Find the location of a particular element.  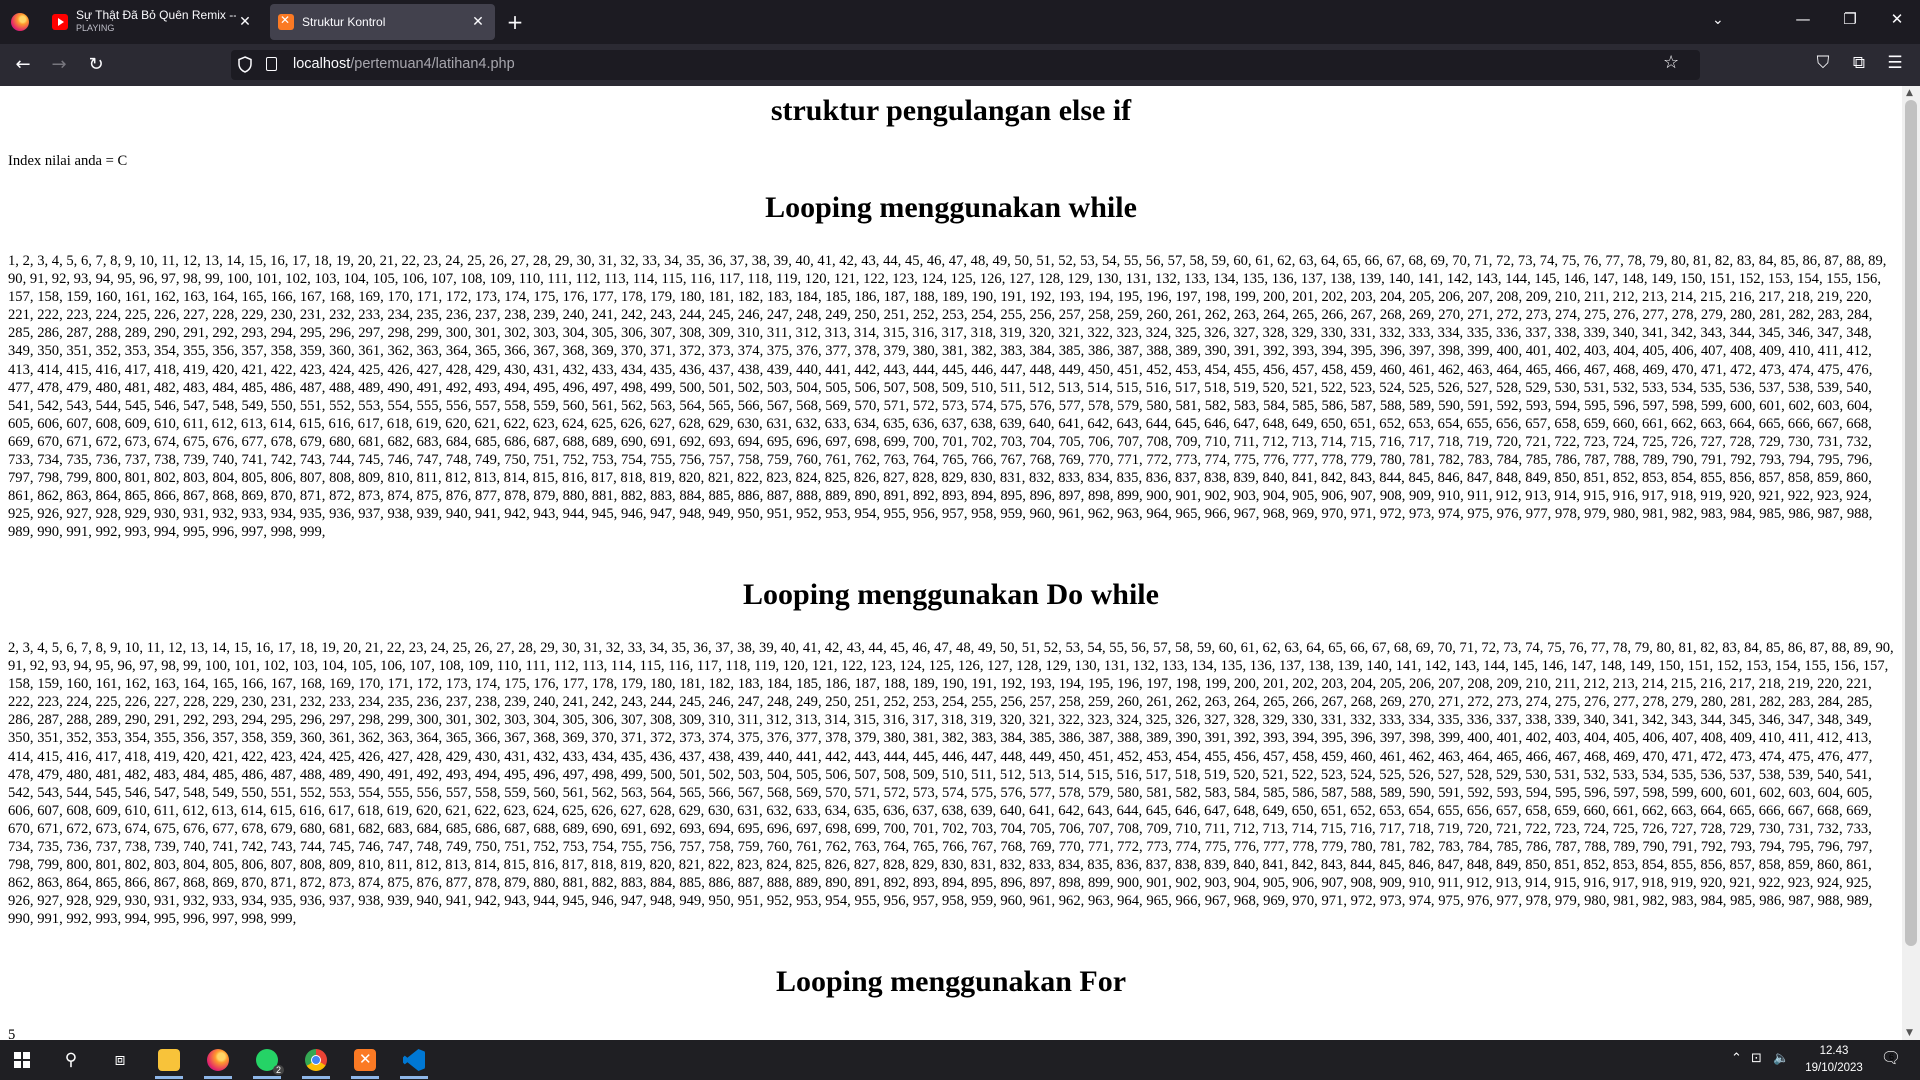

restore-icon: ❐ is located at coordinates (1850, 19).